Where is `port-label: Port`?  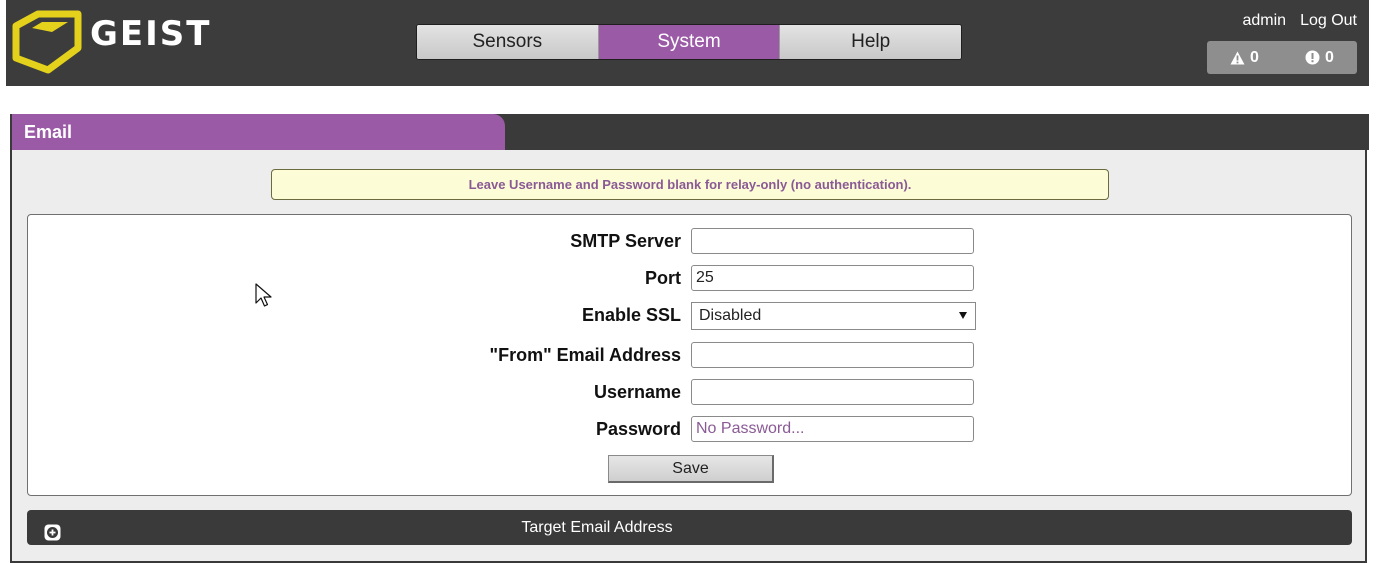
port-label: Port is located at coordinates (663, 278).